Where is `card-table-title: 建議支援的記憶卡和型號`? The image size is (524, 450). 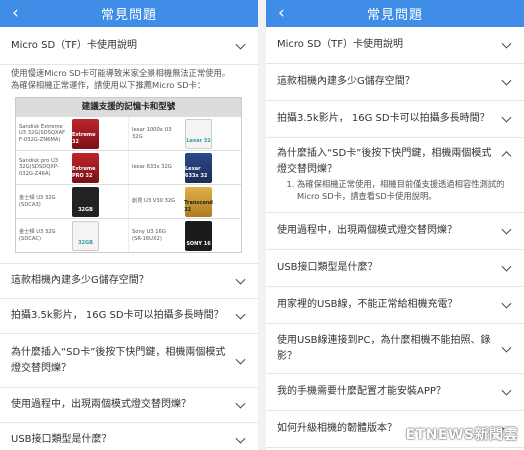
card-table-title: 建議支援的記憶卡和型號 is located at coordinates (128, 107).